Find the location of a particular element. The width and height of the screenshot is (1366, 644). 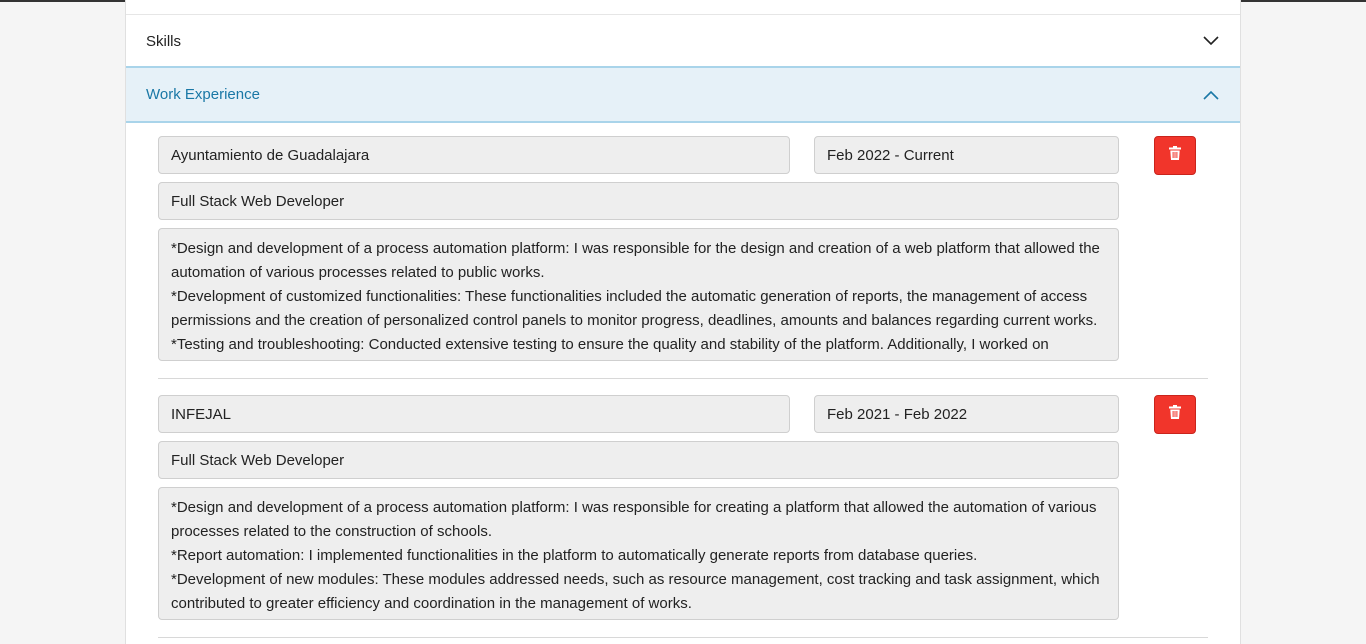

chevron-up-icon is located at coordinates (1211, 95).